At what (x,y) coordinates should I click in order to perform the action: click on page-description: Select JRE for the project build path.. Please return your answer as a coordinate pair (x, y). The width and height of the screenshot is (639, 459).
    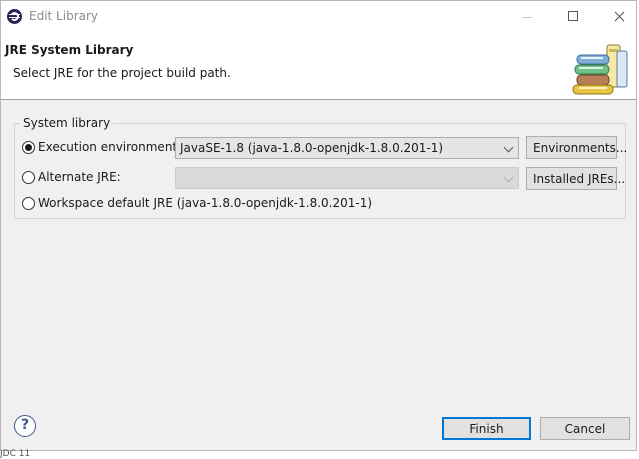
    Looking at the image, I should click on (122, 73).